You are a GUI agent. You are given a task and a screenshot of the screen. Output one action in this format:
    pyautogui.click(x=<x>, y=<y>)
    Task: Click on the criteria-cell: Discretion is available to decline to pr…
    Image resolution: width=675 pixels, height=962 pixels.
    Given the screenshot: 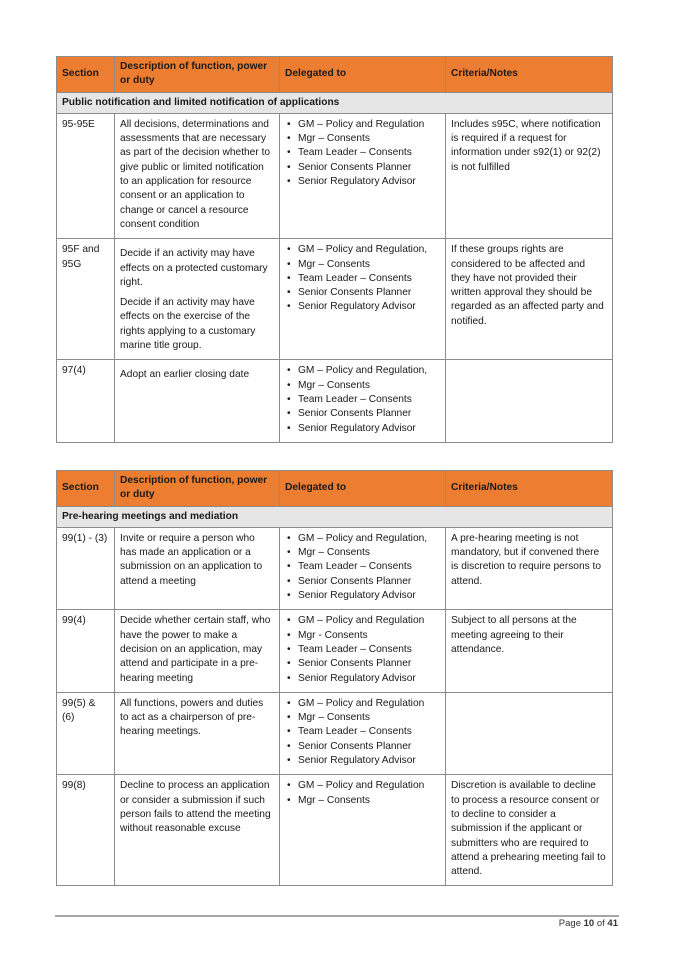 What is the action you would take?
    pyautogui.click(x=529, y=830)
    